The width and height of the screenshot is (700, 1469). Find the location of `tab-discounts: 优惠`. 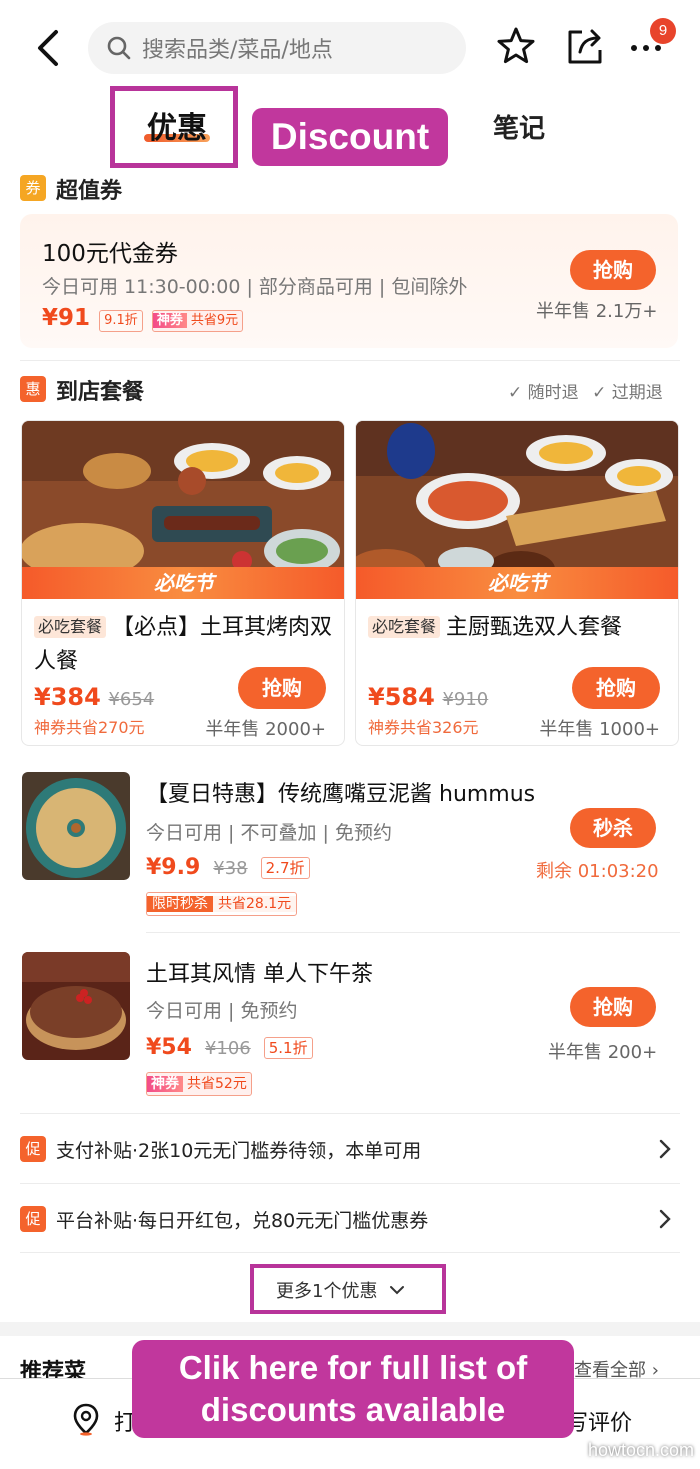

tab-discounts: 优惠 is located at coordinates (177, 125).